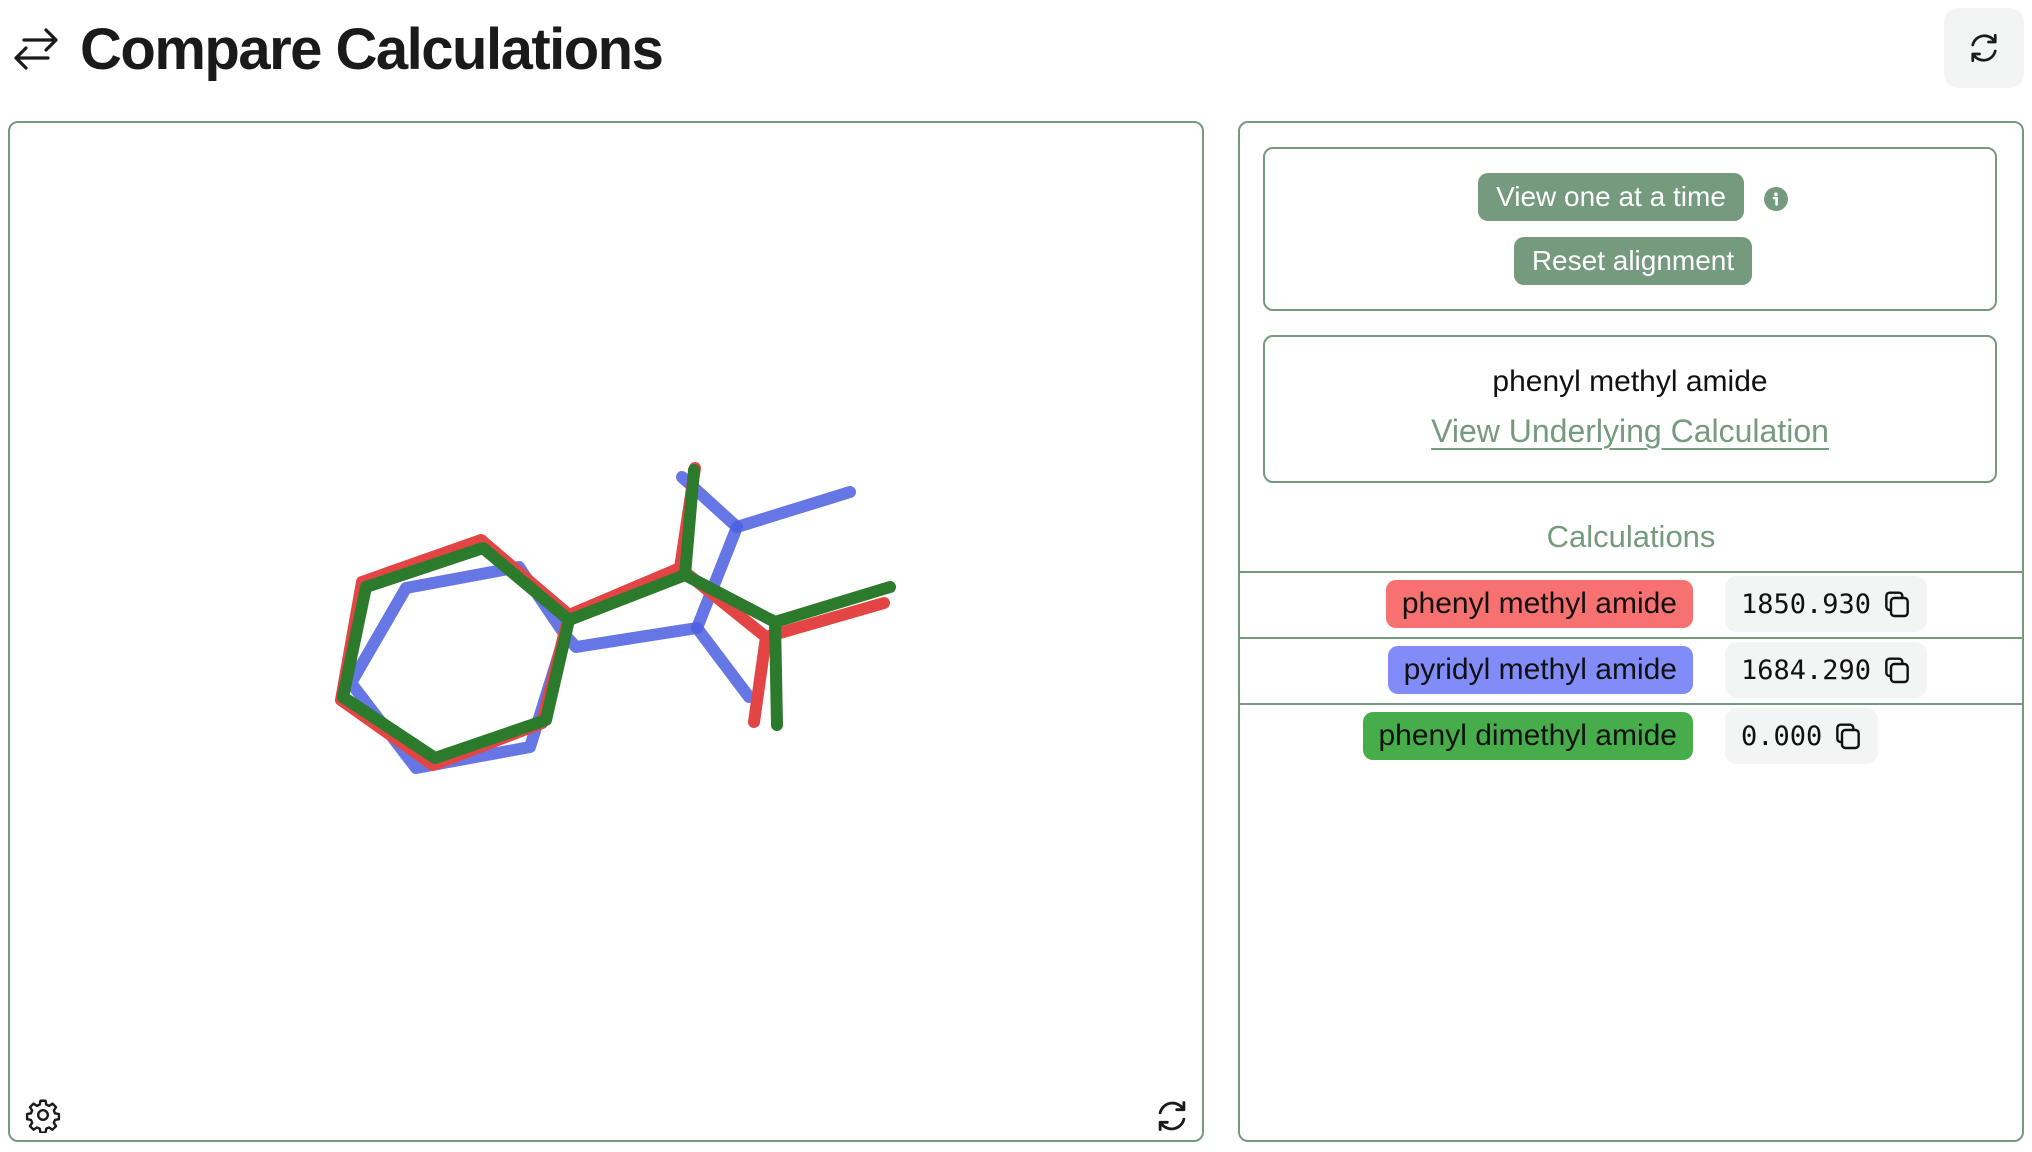  I want to click on calculation-value: 0.000, so click(1802, 736).